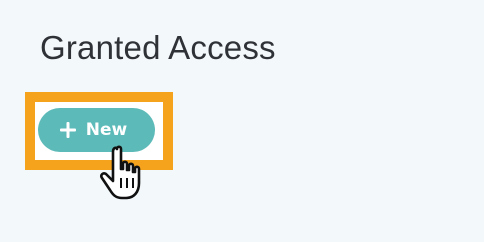  I want to click on hand-pointer-icon, so click(124, 173).